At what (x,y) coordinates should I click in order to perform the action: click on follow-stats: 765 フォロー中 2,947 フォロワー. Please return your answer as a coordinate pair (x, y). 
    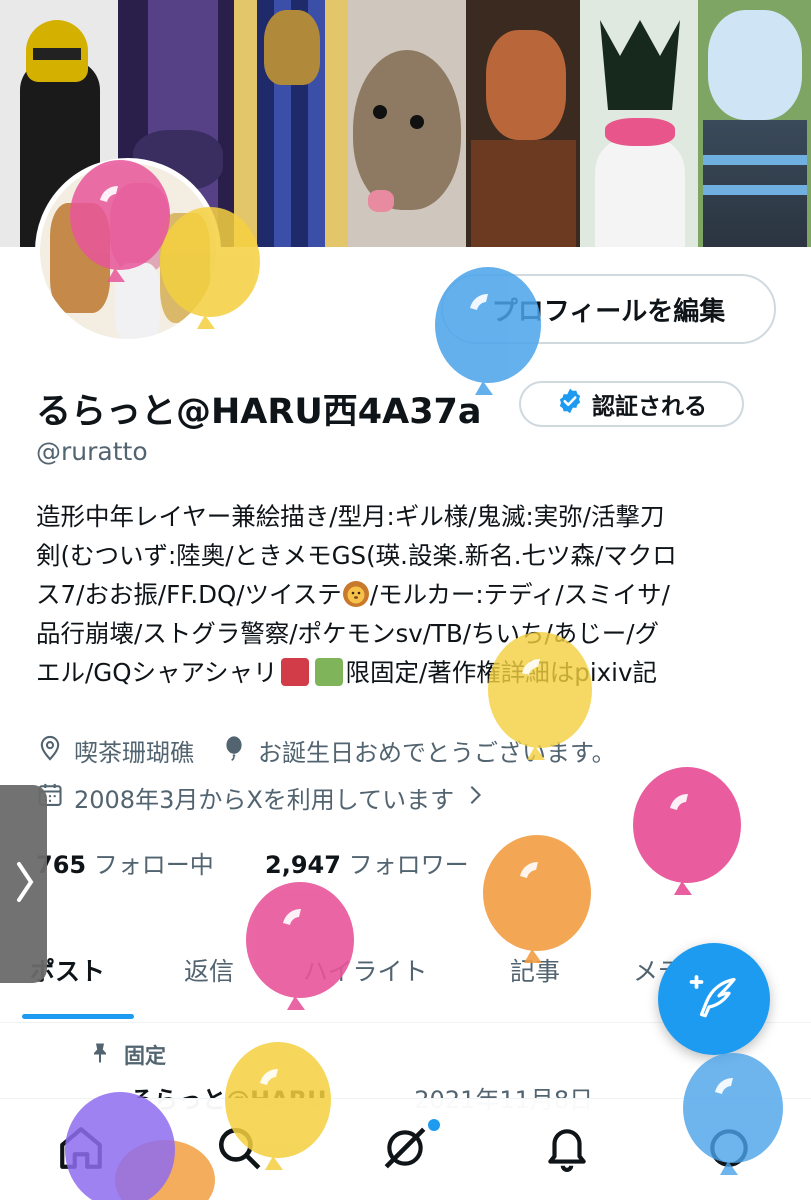
    Looking at the image, I should click on (252, 862).